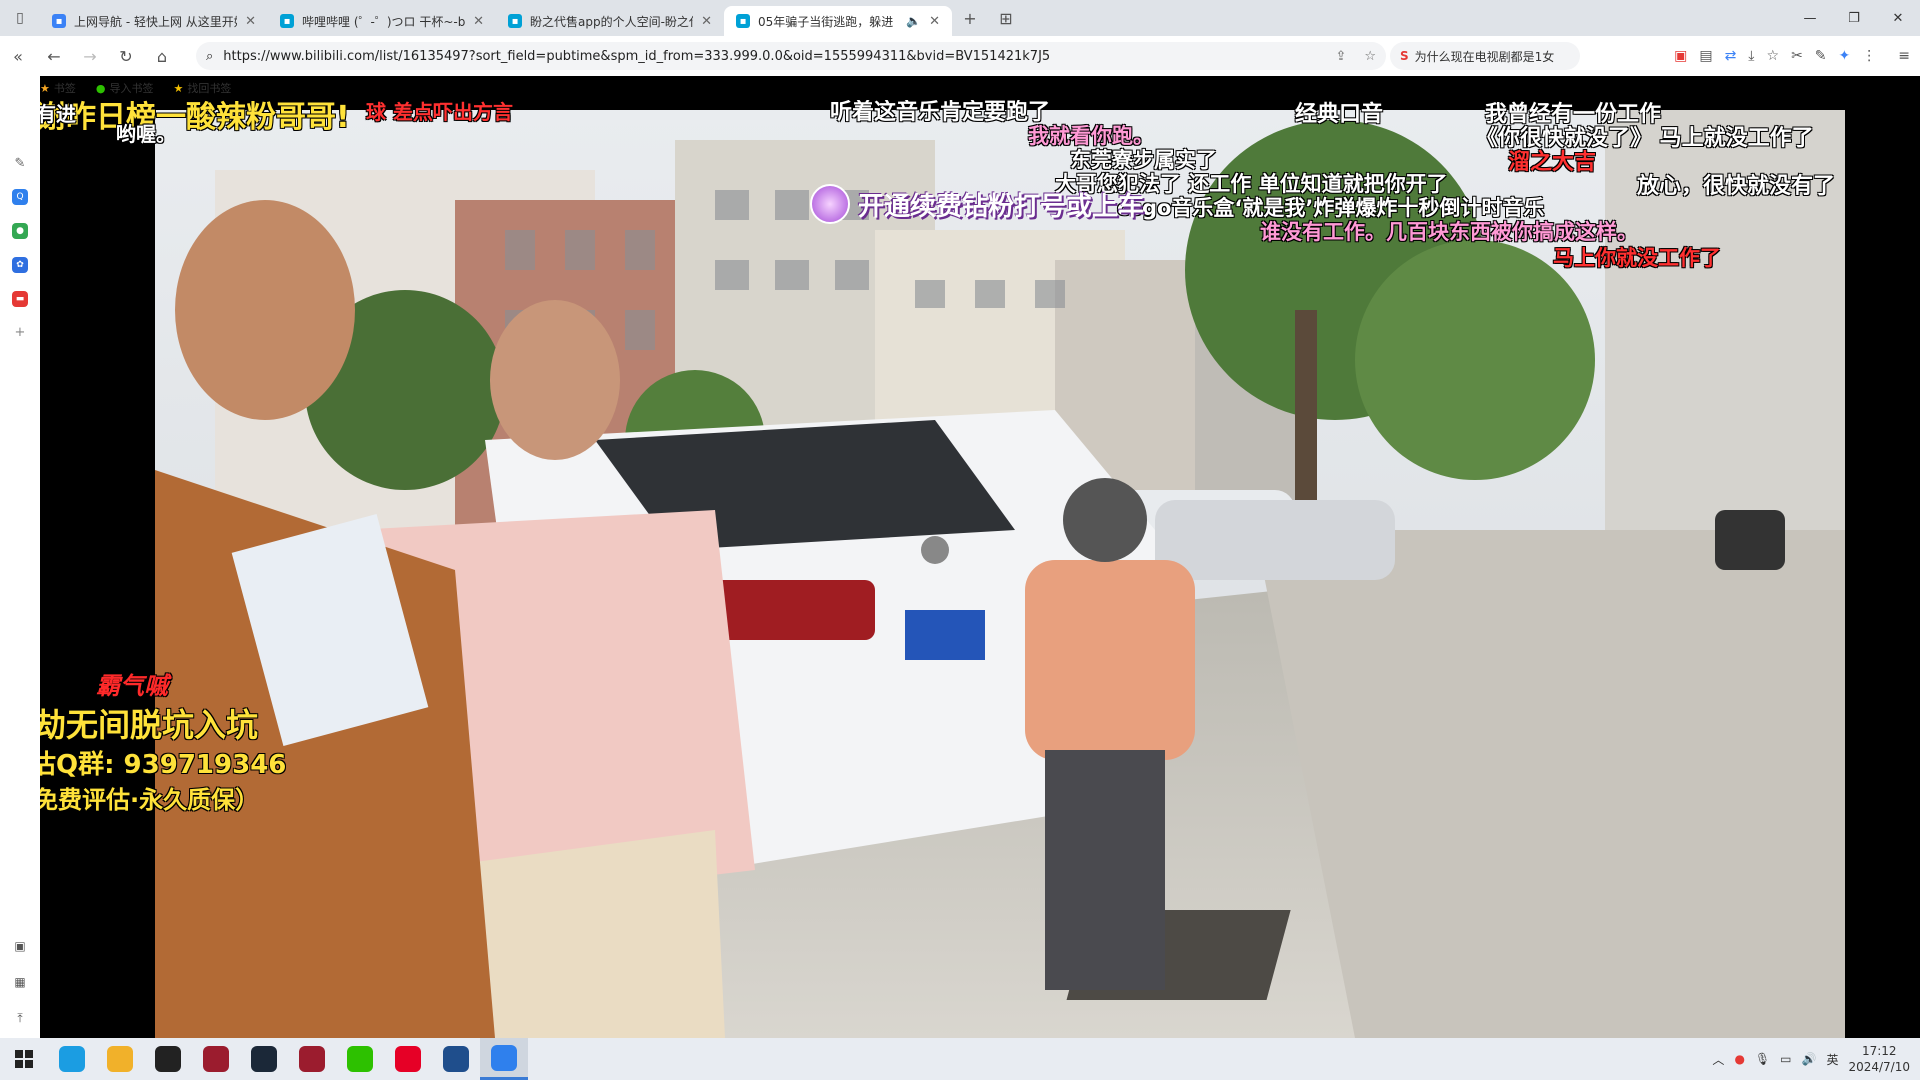 The width and height of the screenshot is (1920, 1080). What do you see at coordinates (439, 112) in the screenshot?
I see `danmaku-comment: 球 差点吓出方言` at bounding box center [439, 112].